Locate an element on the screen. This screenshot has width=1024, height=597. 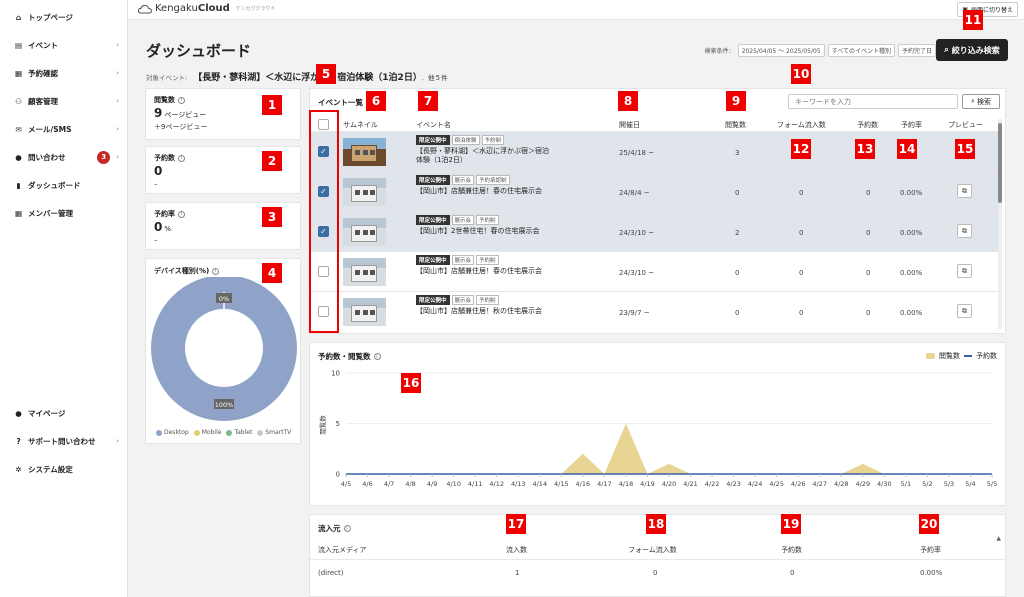
filter-chip-datetype: 予約完了日 is located at coordinates (916, 50).